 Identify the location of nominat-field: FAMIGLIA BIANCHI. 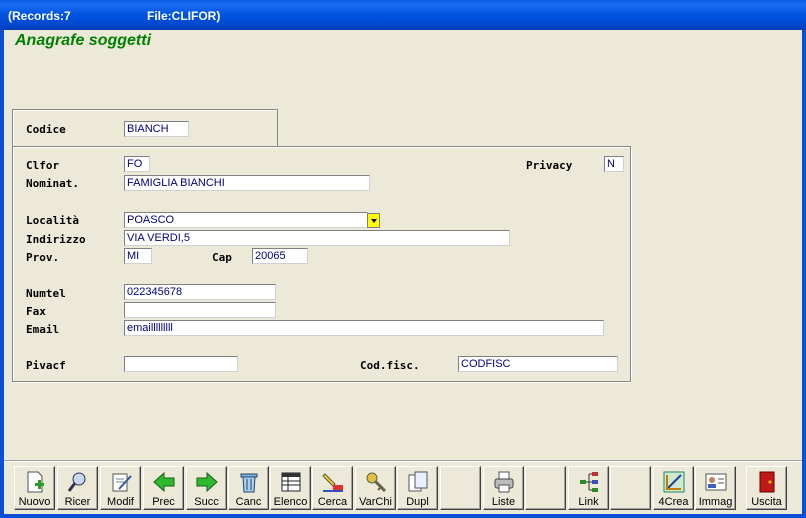
(247, 183).